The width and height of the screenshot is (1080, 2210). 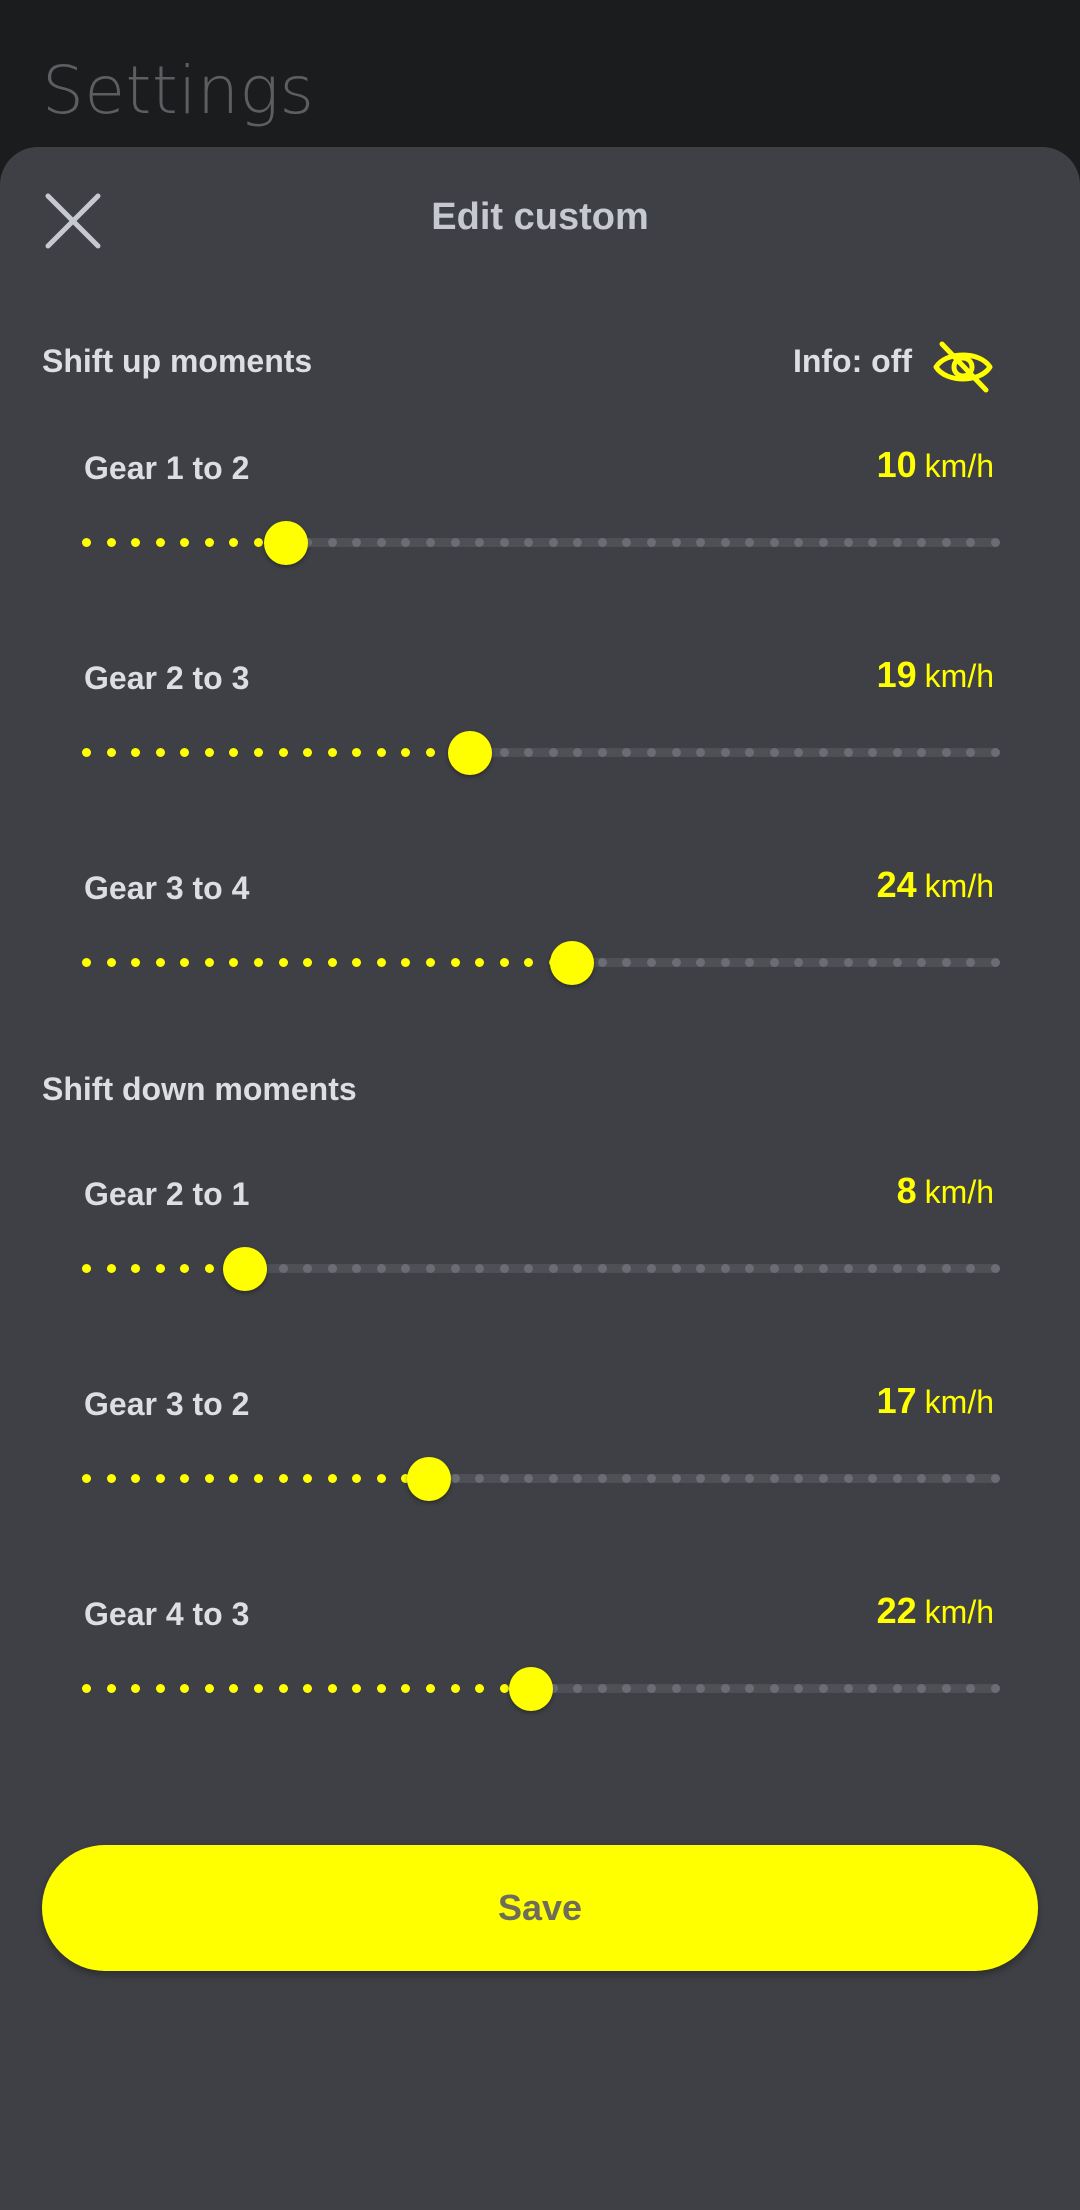 I want to click on gear-value-unit: km/h, so click(x=959, y=886).